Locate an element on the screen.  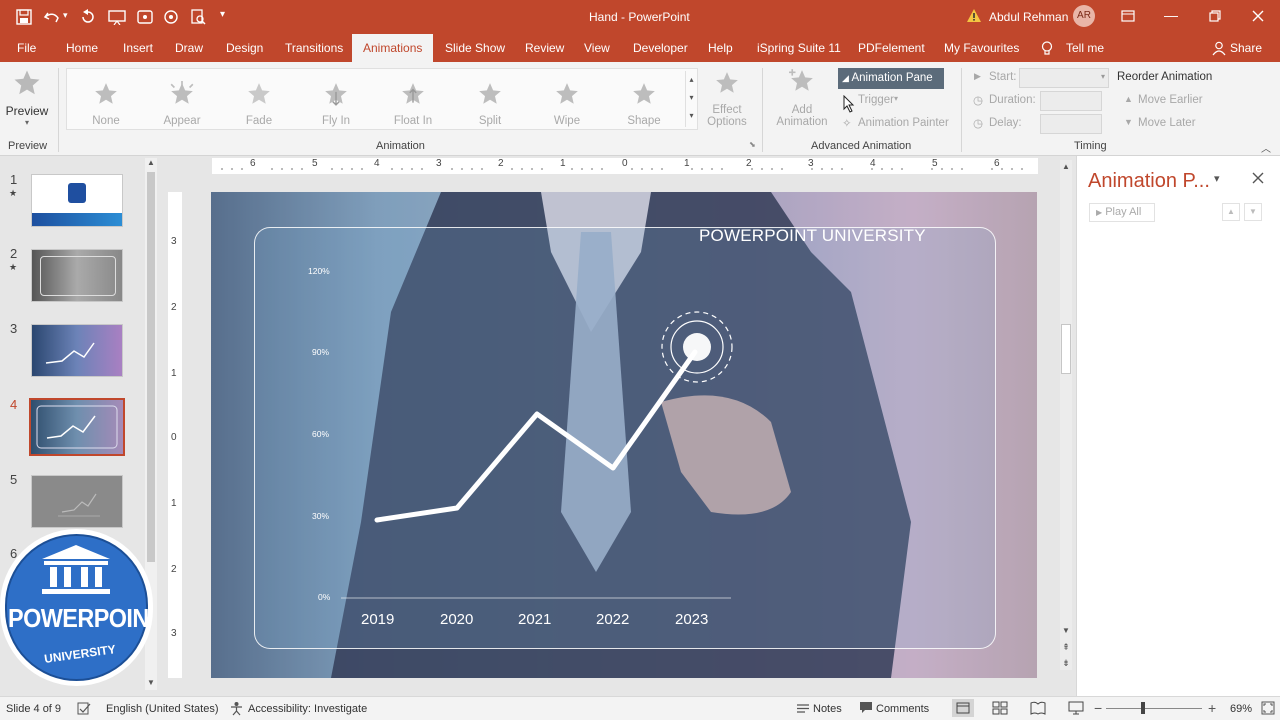
redo-icon is located at coordinates (88, 17).